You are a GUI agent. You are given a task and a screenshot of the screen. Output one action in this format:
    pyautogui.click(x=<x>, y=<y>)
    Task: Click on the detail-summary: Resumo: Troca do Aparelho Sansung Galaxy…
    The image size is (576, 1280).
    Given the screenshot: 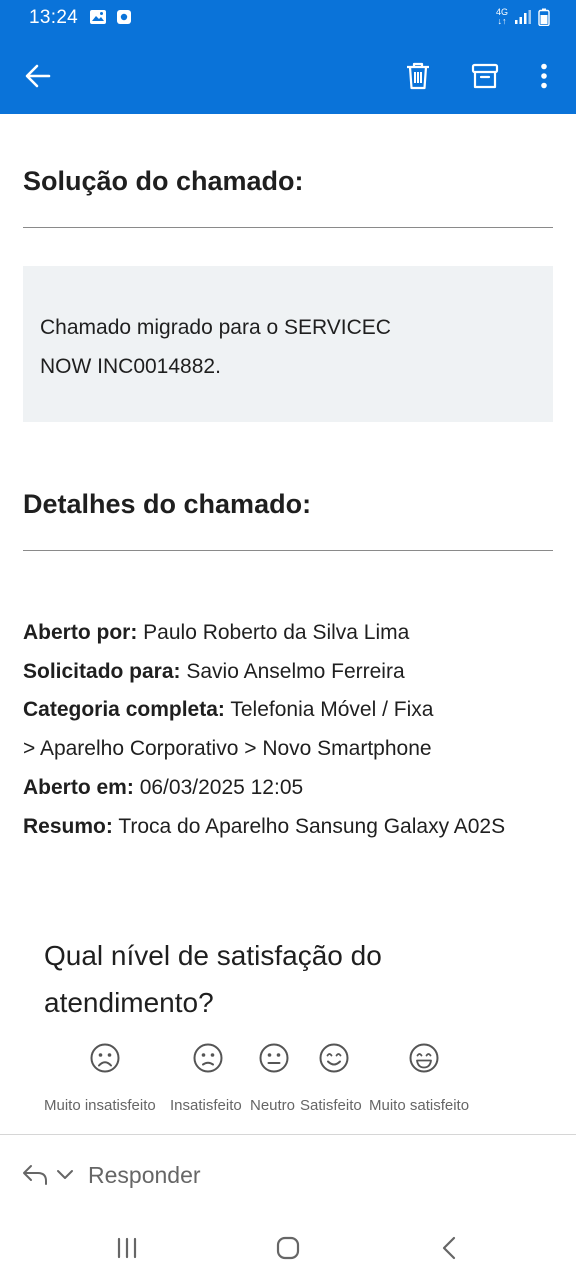 What is the action you would take?
    pyautogui.click(x=293, y=827)
    